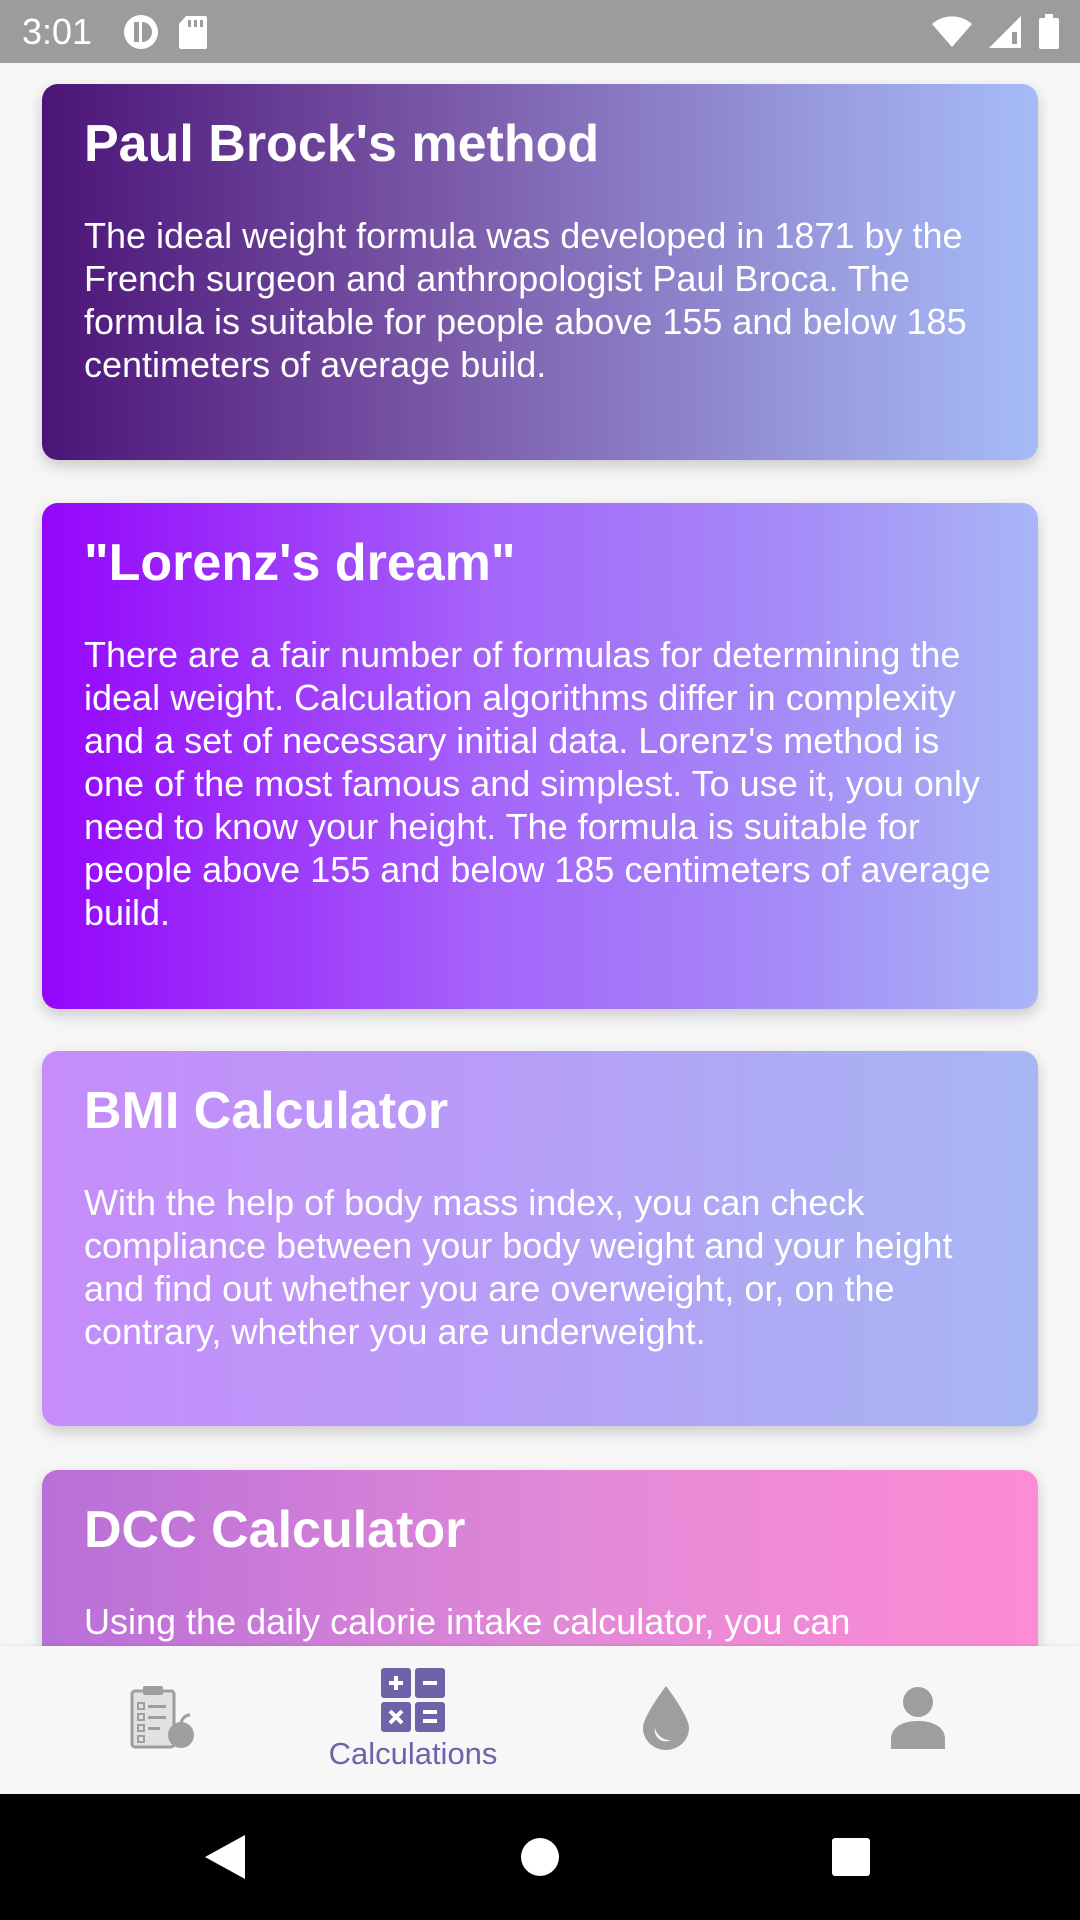  Describe the element at coordinates (1049, 31) in the screenshot. I see `battery-icon` at that location.